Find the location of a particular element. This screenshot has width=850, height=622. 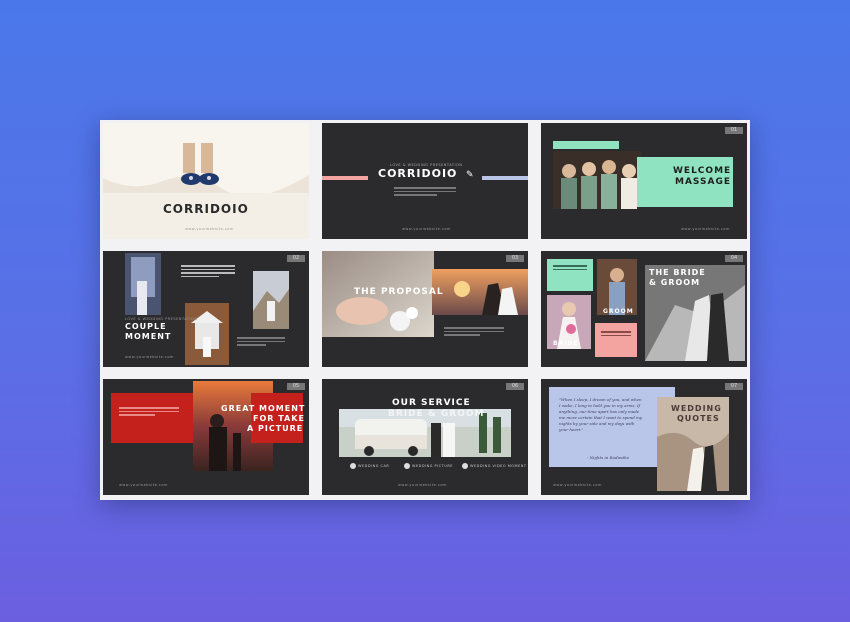

blue-stripe is located at coordinates (505, 178).